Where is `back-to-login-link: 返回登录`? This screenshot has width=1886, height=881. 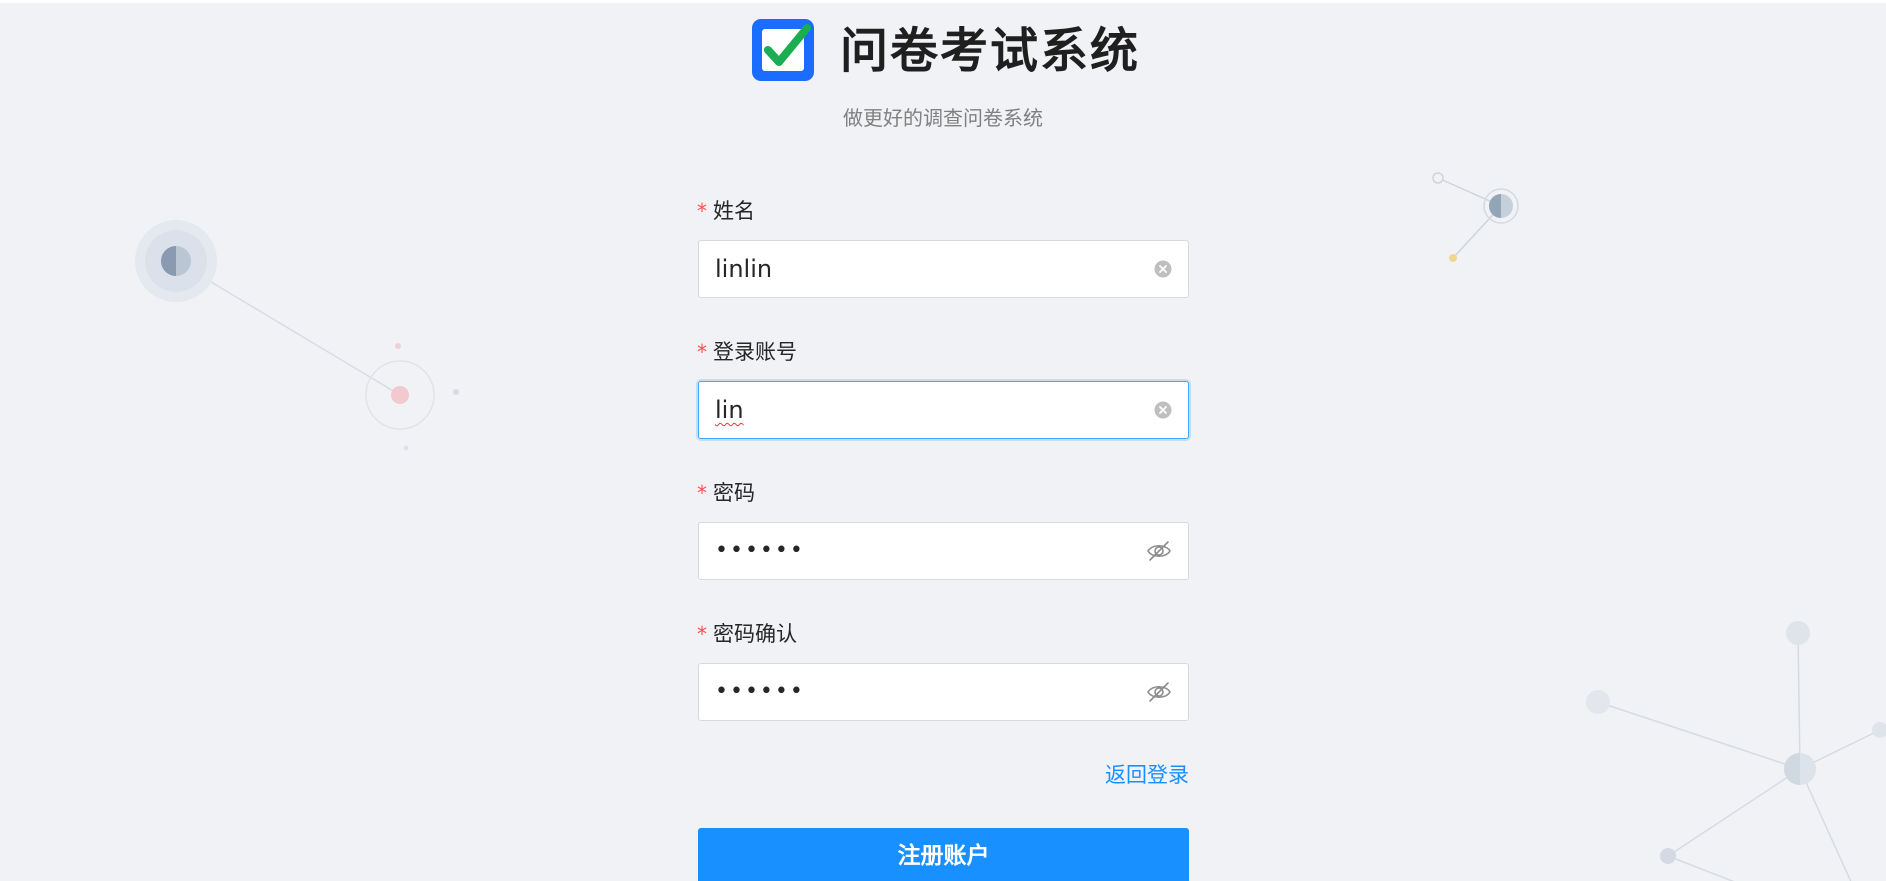 back-to-login-link: 返回登录 is located at coordinates (594, 775).